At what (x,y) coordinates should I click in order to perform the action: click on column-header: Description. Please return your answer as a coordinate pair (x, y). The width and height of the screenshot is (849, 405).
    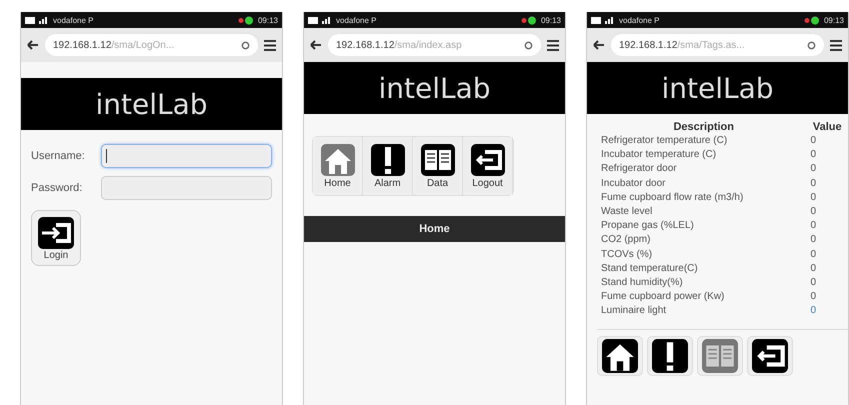
    Looking at the image, I should click on (703, 127).